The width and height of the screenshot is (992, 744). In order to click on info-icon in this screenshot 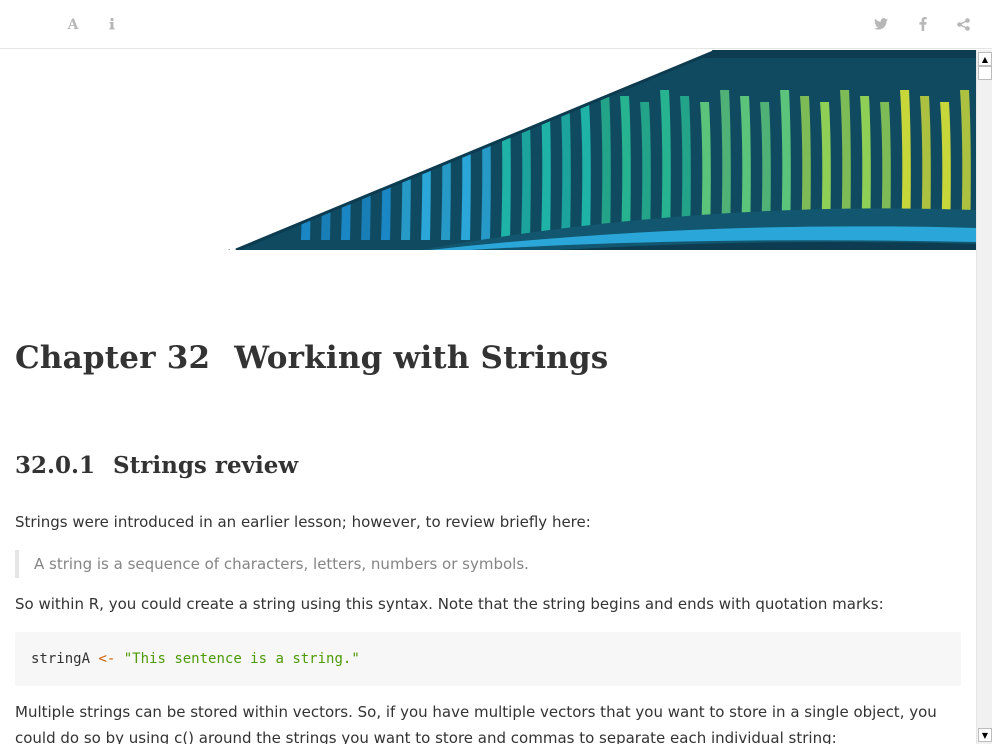, I will do `click(112, 24)`.